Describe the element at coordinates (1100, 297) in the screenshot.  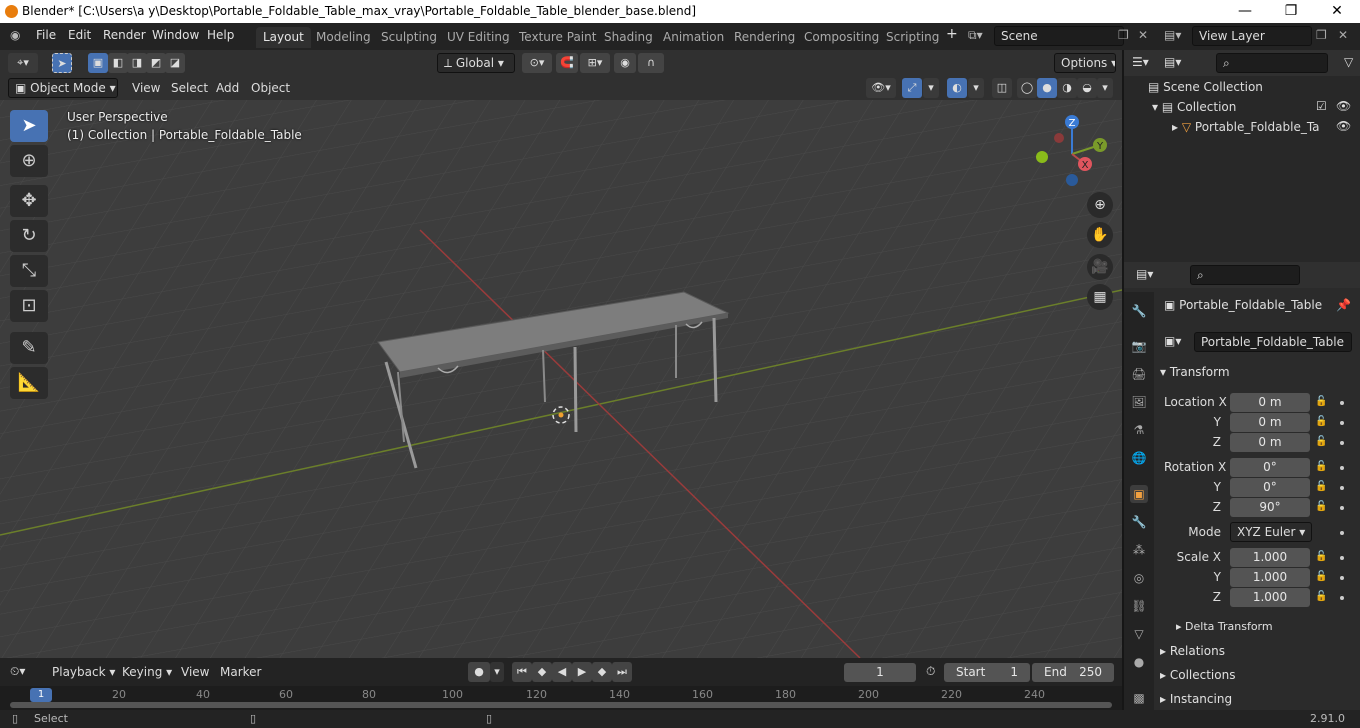
I see `perspective-toggle-icon: ▦` at that location.